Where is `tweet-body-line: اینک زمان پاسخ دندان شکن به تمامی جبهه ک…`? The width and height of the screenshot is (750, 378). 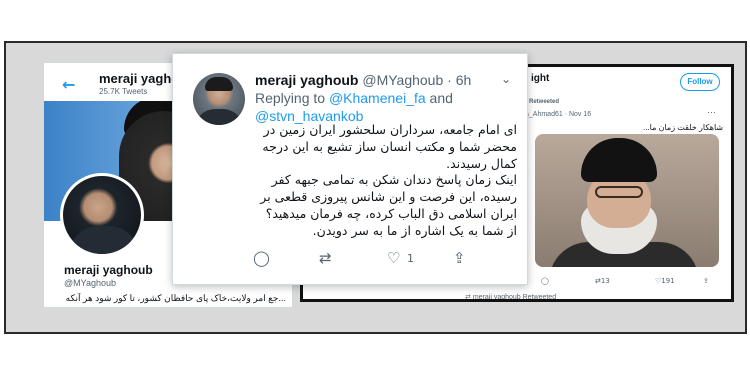 tweet-body-line: اینک زمان پاسخ دندان شکن به تمامی جبهه ک… is located at coordinates (394, 180).